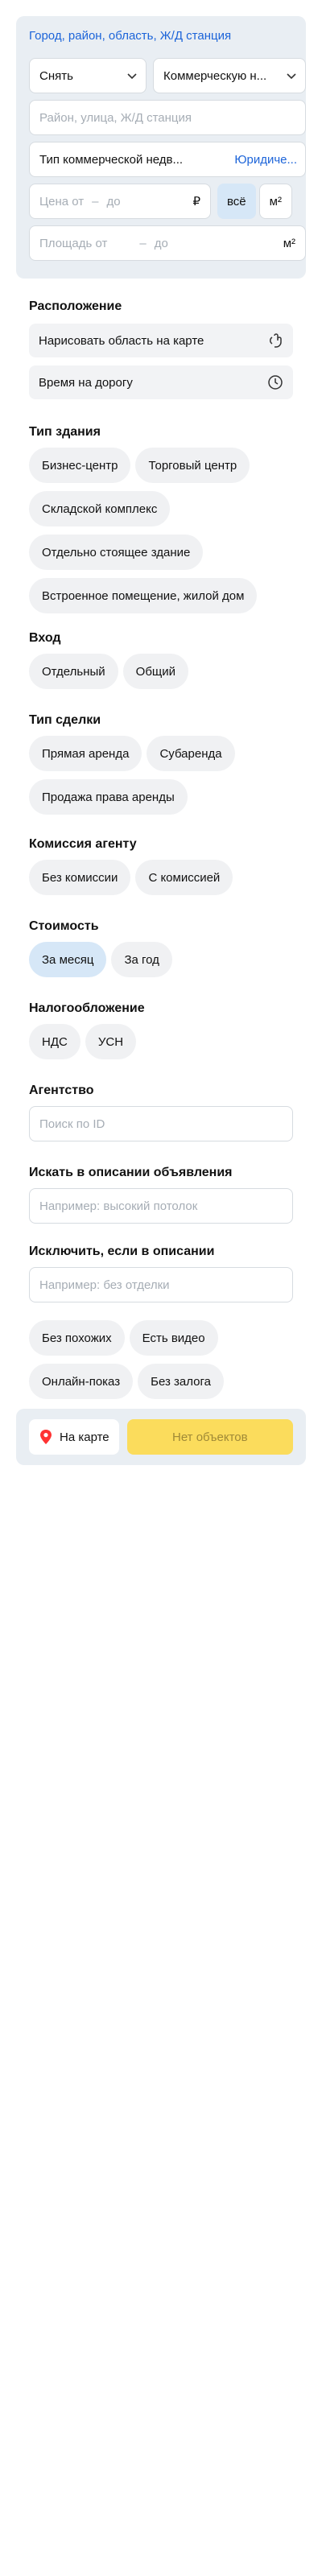  I want to click on geo-link: Город, район, область, Ж/Д станция, so click(161, 36).